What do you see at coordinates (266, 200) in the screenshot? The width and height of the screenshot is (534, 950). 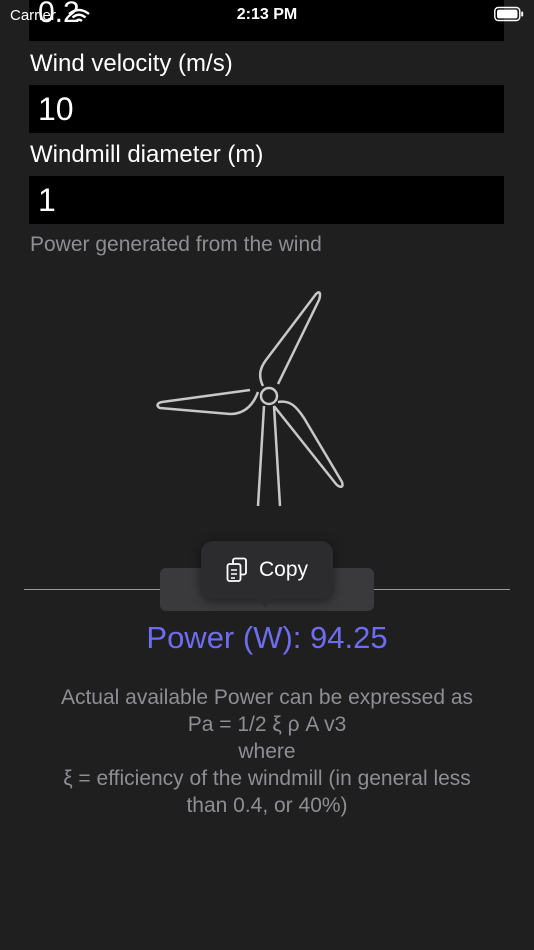 I see `windmill-diameter-input: 1` at bounding box center [266, 200].